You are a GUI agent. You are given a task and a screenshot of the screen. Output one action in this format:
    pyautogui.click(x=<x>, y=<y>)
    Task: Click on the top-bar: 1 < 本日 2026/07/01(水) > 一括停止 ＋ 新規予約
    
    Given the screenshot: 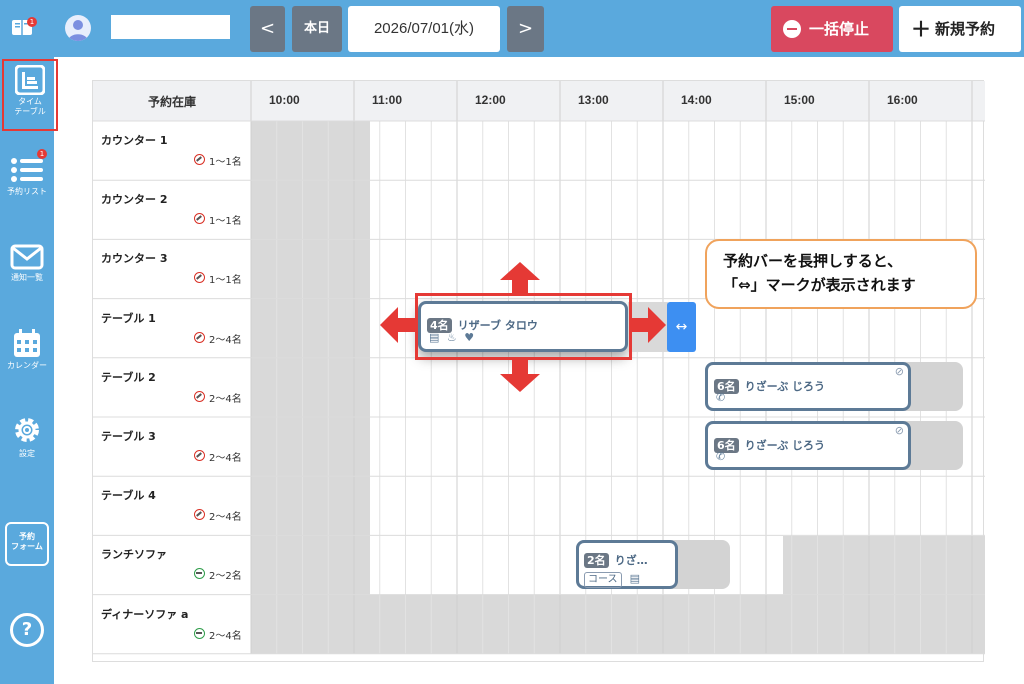 What is the action you would take?
    pyautogui.click(x=512, y=28)
    